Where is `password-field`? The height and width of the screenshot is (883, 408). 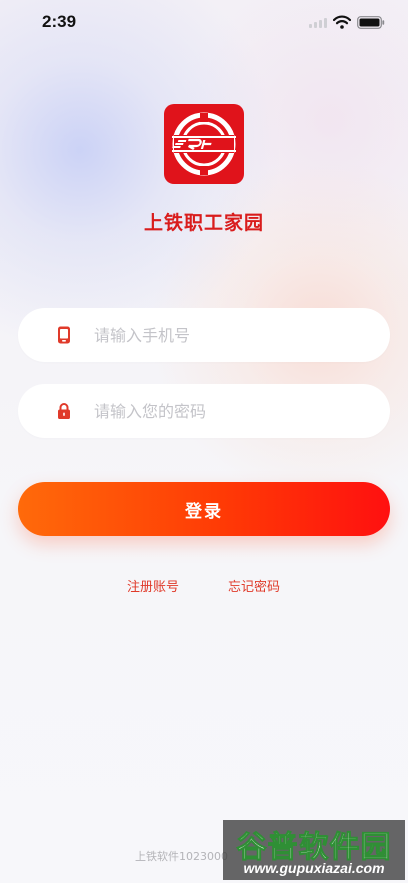
password-field is located at coordinates (204, 411).